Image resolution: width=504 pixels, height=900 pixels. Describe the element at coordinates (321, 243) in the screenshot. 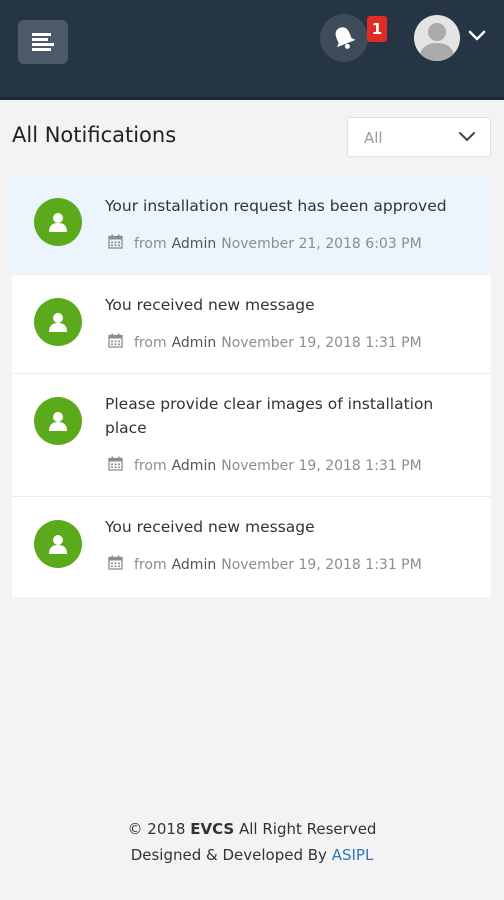

I see `notification-date: November 21, 2018 6:03 PM` at that location.